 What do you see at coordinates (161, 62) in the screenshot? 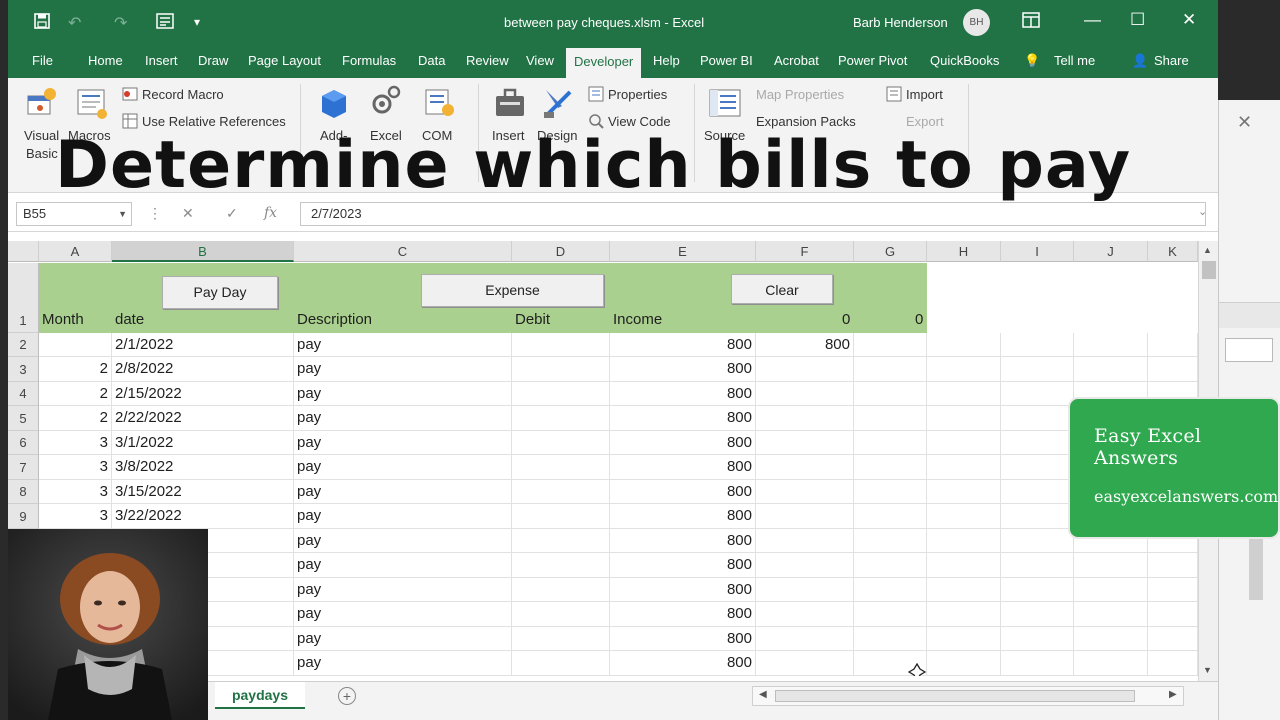
I see `tab-insert: Insert` at bounding box center [161, 62].